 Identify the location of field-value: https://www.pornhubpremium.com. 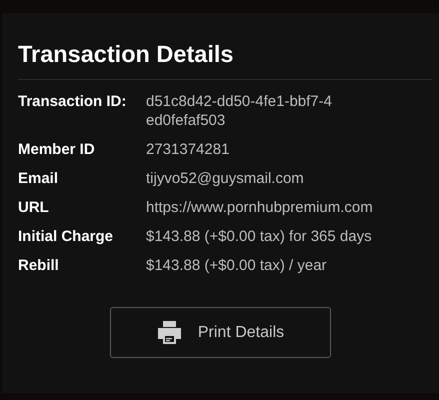
(260, 207).